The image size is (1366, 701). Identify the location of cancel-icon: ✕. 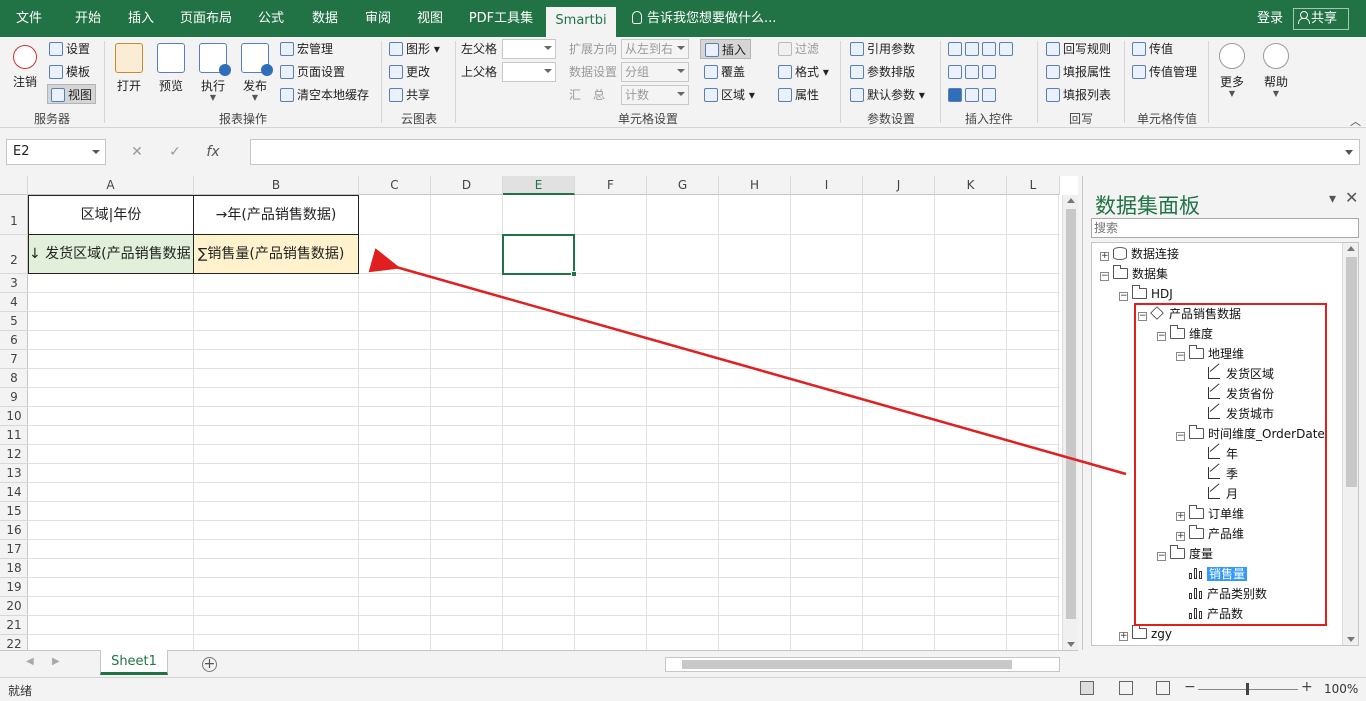
(137, 152).